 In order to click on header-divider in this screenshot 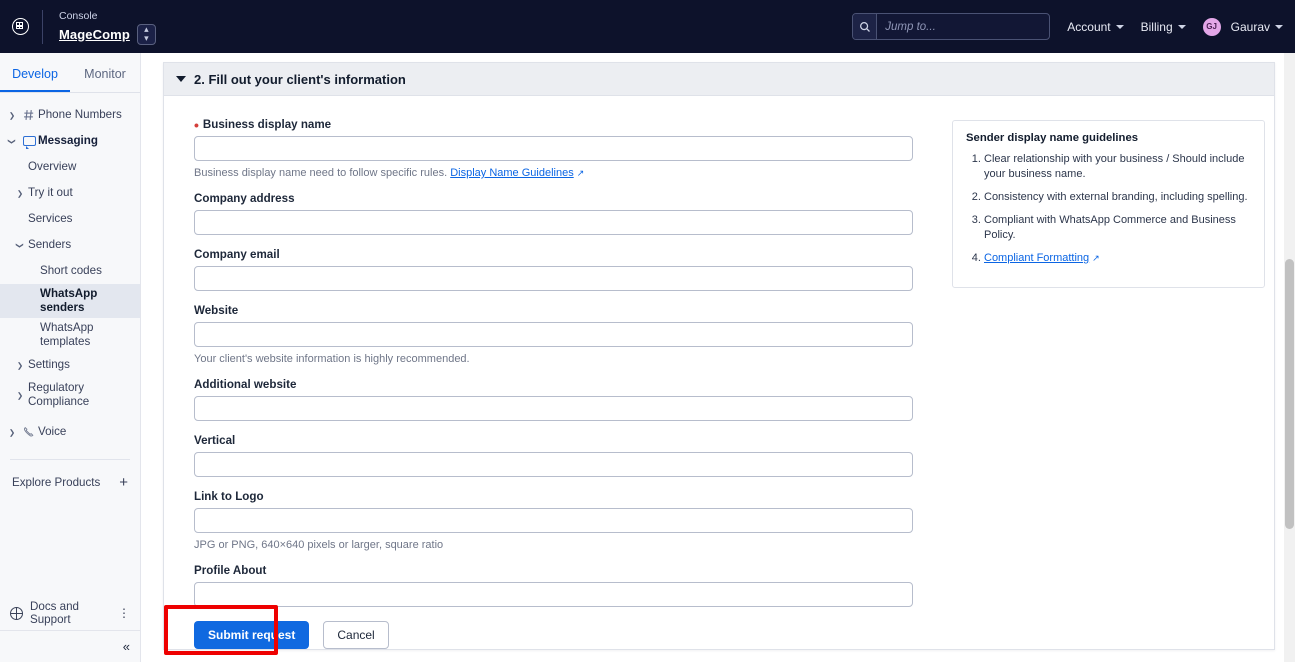, I will do `click(42, 26)`.